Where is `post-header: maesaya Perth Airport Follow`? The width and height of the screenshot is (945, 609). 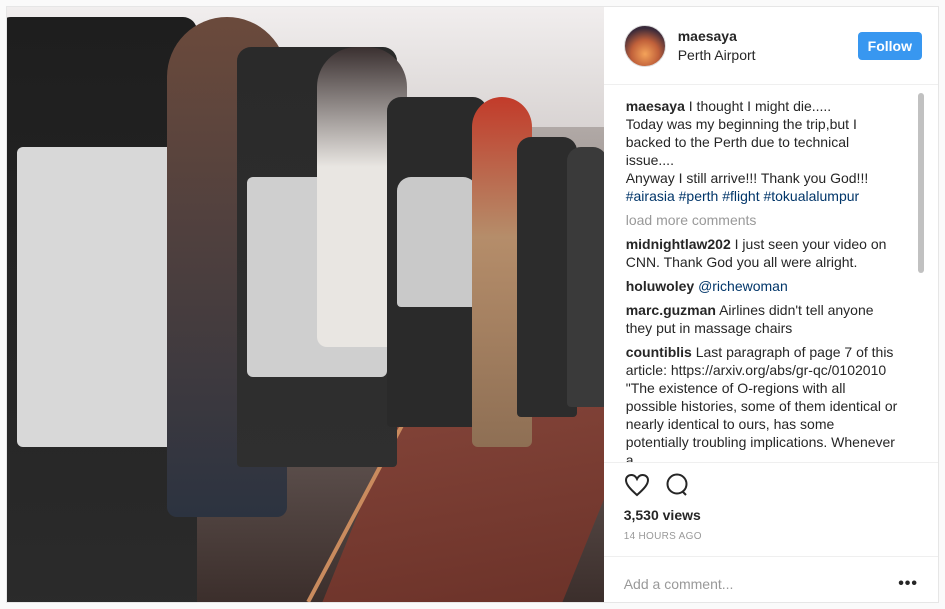
post-header: maesaya Perth Airport Follow is located at coordinates (770, 46).